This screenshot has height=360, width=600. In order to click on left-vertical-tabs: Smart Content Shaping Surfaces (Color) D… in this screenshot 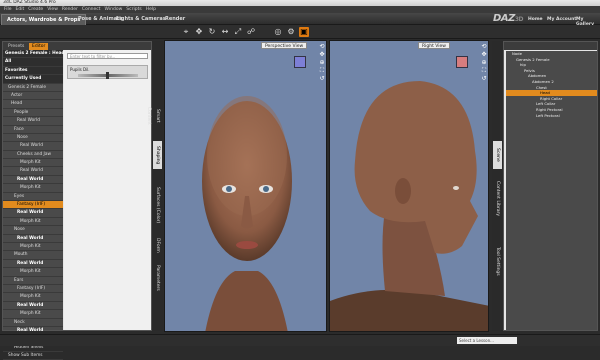, I will do `click(154, 186)`.